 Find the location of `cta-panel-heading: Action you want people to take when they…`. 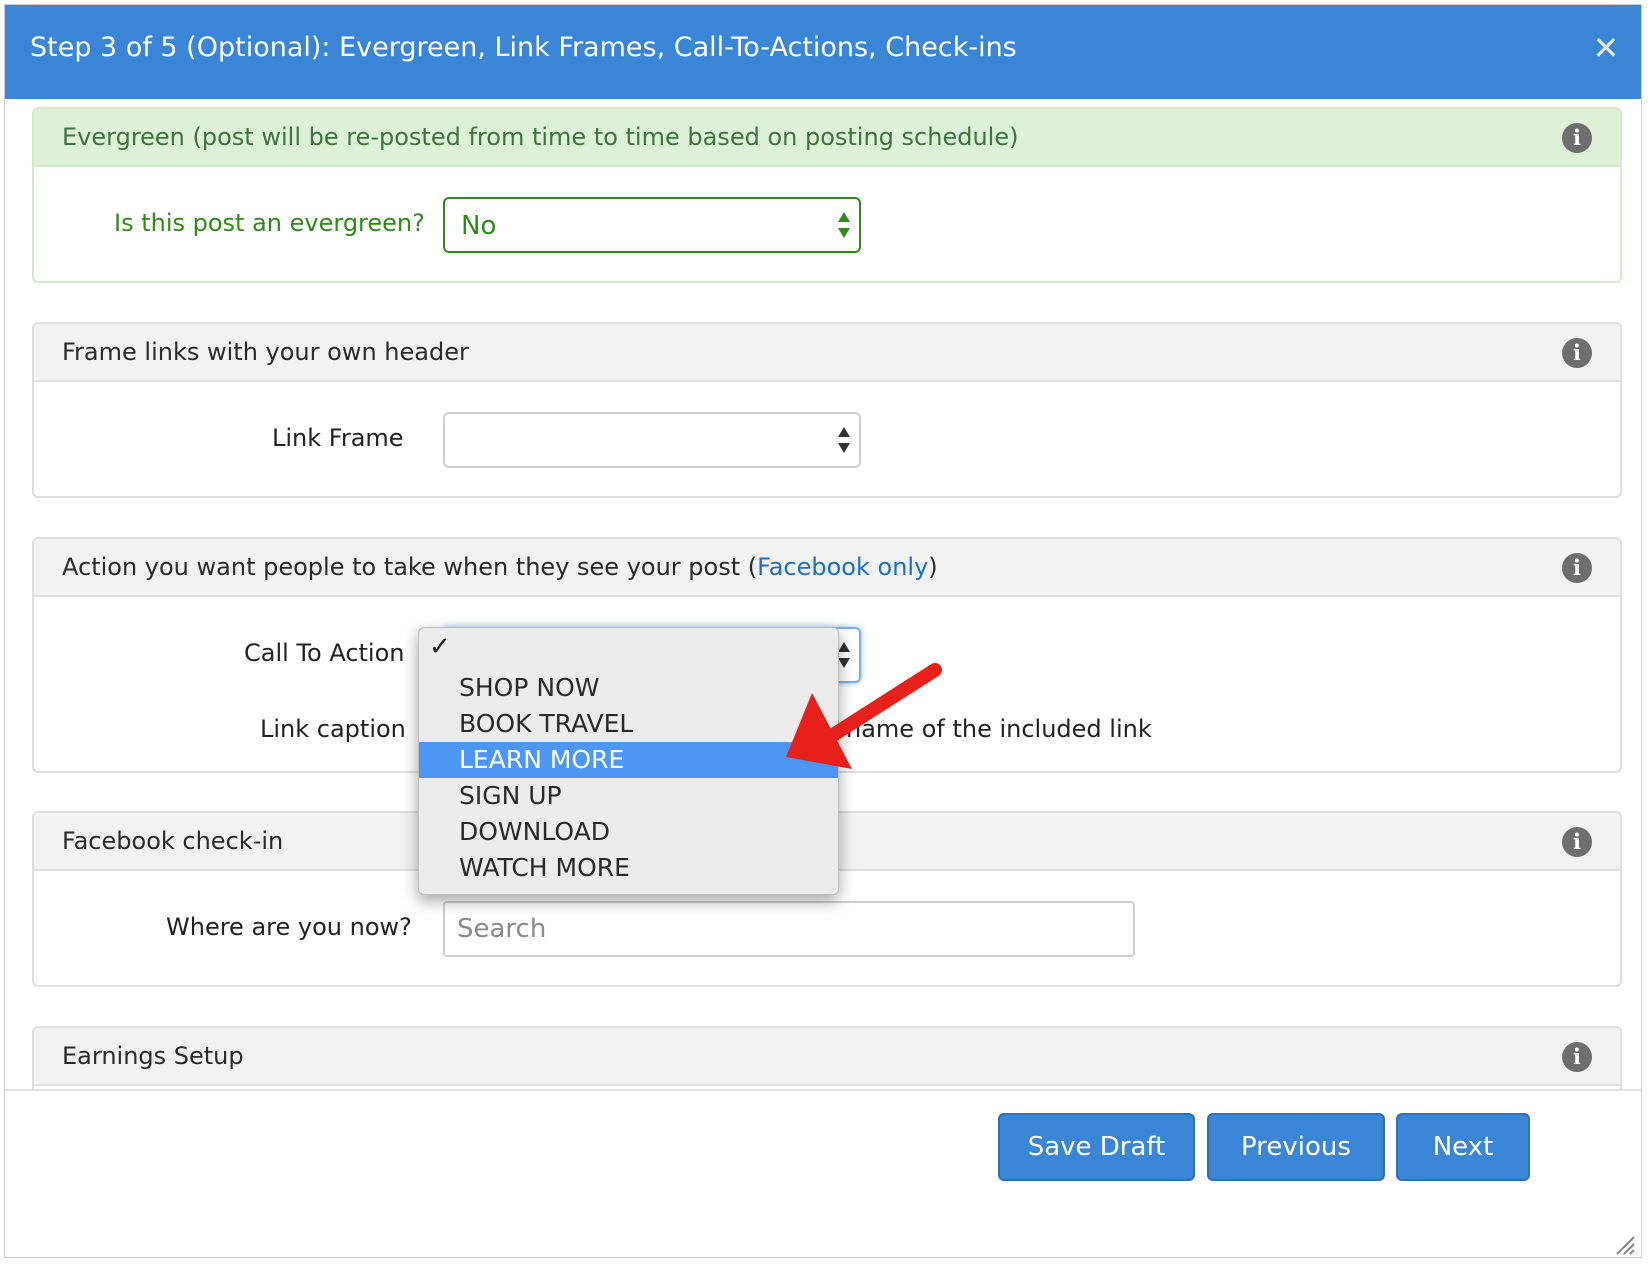

cta-panel-heading: Action you want people to take when they… is located at coordinates (827, 568).